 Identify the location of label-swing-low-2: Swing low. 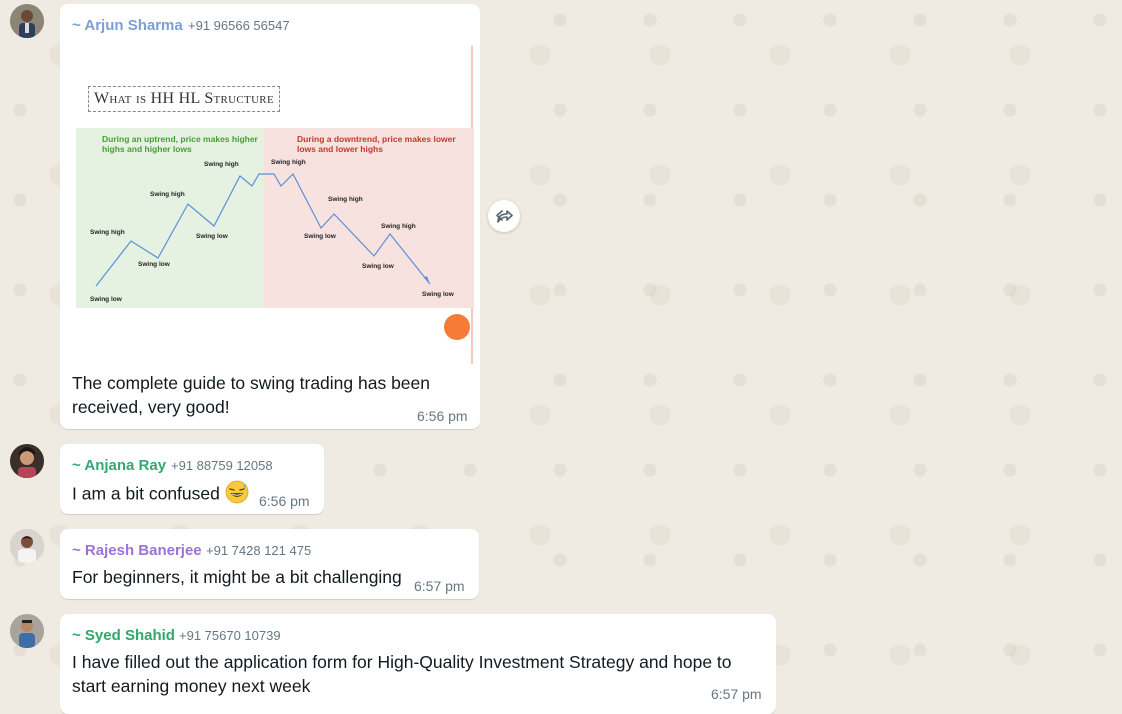
(154, 264).